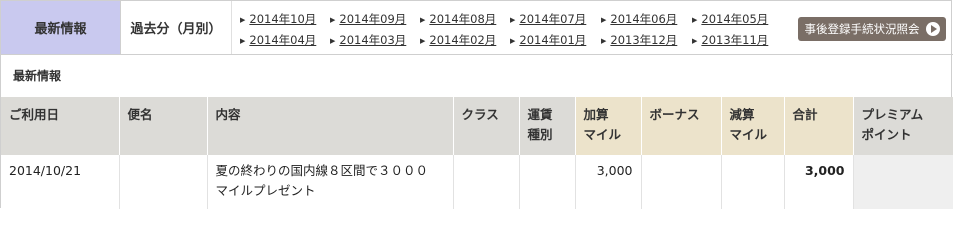 The width and height of the screenshot is (954, 240). I want to click on status-button-label: 事後登録手続状況照会, so click(862, 29).